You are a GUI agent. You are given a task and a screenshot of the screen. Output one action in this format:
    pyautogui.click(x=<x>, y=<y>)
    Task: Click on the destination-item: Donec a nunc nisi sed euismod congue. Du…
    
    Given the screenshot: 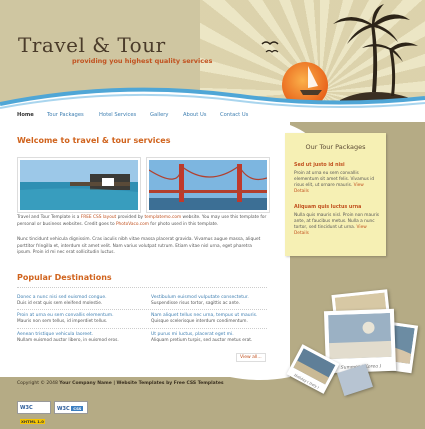 What is the action you would take?
    pyautogui.click(x=77, y=300)
    